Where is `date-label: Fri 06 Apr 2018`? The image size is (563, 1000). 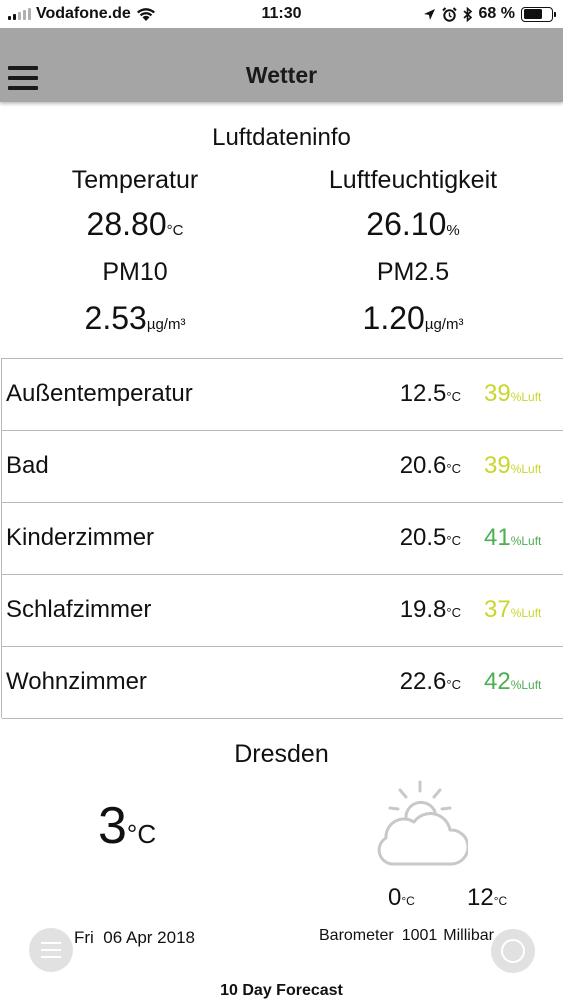
date-label: Fri 06 Apr 2018 is located at coordinates (134, 937).